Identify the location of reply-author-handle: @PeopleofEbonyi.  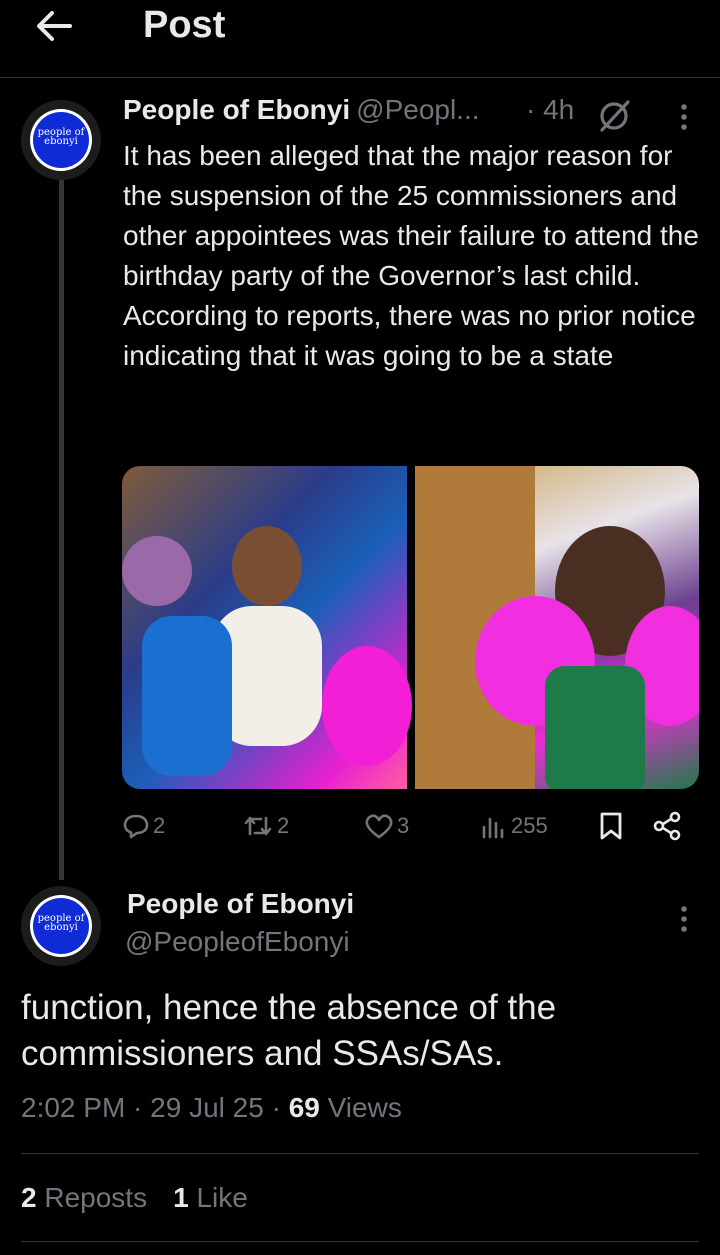
(237, 942).